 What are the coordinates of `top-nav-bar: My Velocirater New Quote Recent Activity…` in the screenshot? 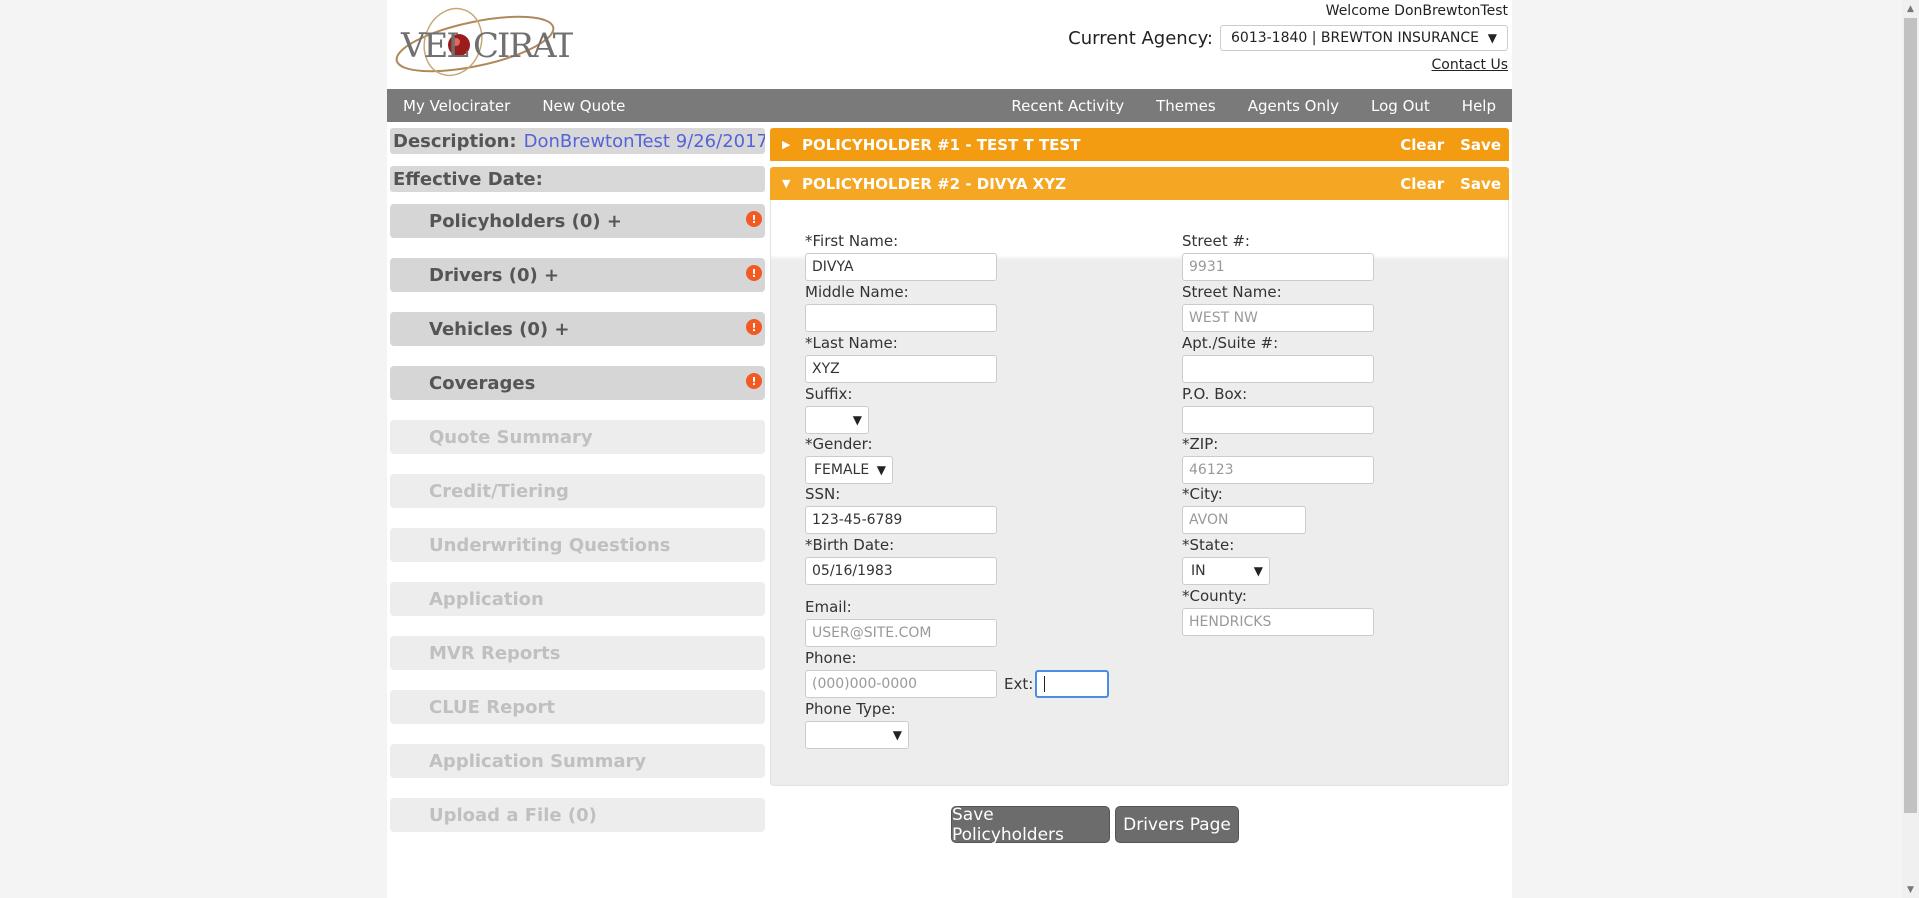 It's located at (949, 105).